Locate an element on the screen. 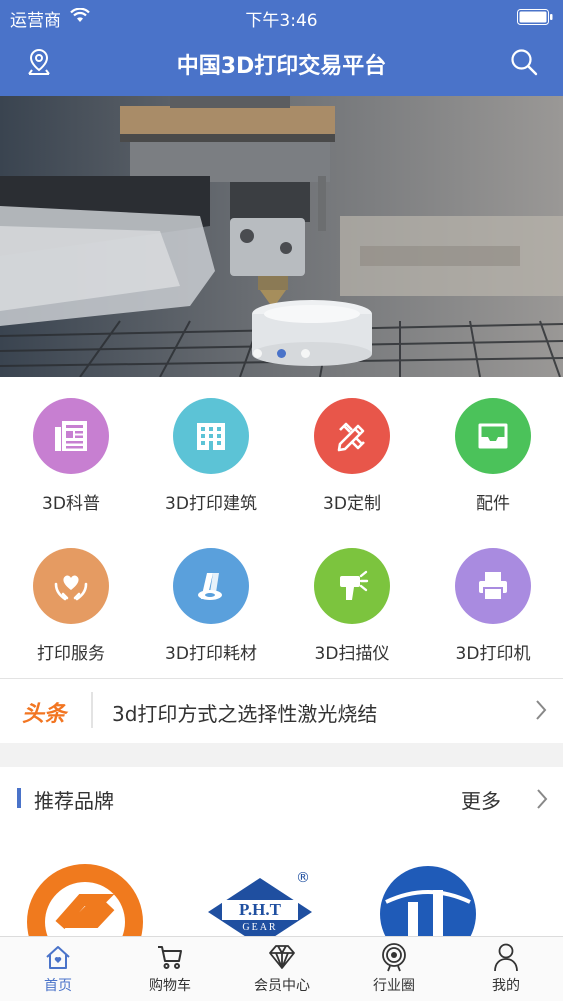 The image size is (563, 1001). category-print-service: 打印服务 is located at coordinates (71, 606).